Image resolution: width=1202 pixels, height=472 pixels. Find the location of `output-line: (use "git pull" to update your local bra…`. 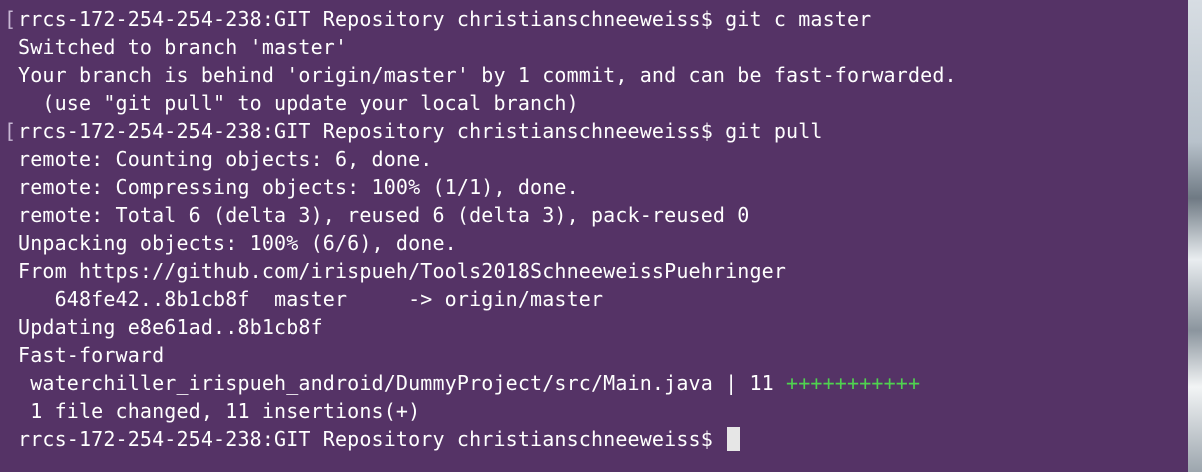

output-line: (use "git pull" to update your local bra… is located at coordinates (603, 103).